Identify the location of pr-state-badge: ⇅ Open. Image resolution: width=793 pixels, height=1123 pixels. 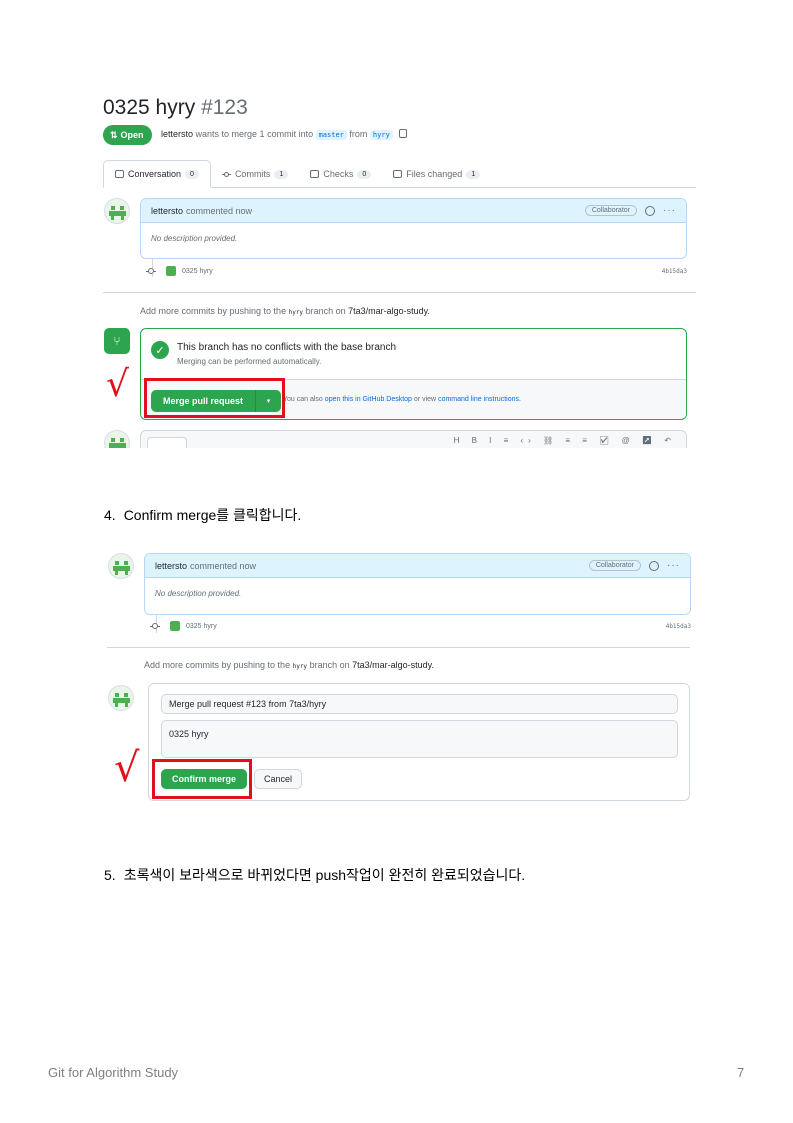
(127, 135).